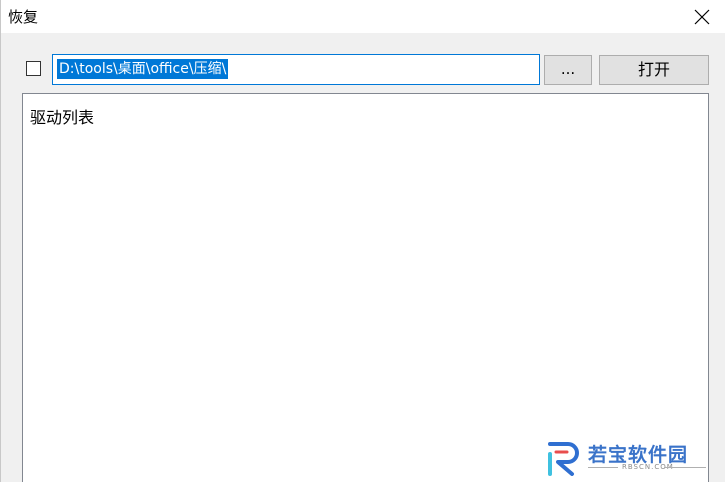 The image size is (725, 482). Describe the element at coordinates (685, 467) in the screenshot. I see `watermark-divider-right` at that location.